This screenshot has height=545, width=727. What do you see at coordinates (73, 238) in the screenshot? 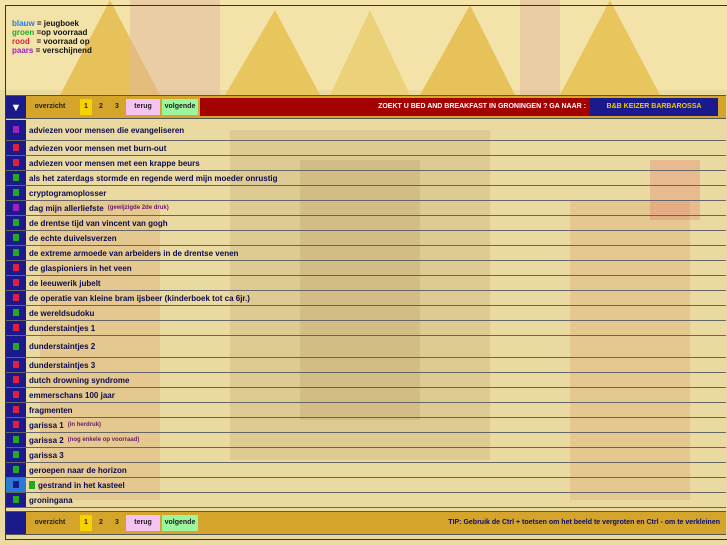
I see `book-title-link: de echte duivelsverzen` at bounding box center [73, 238].